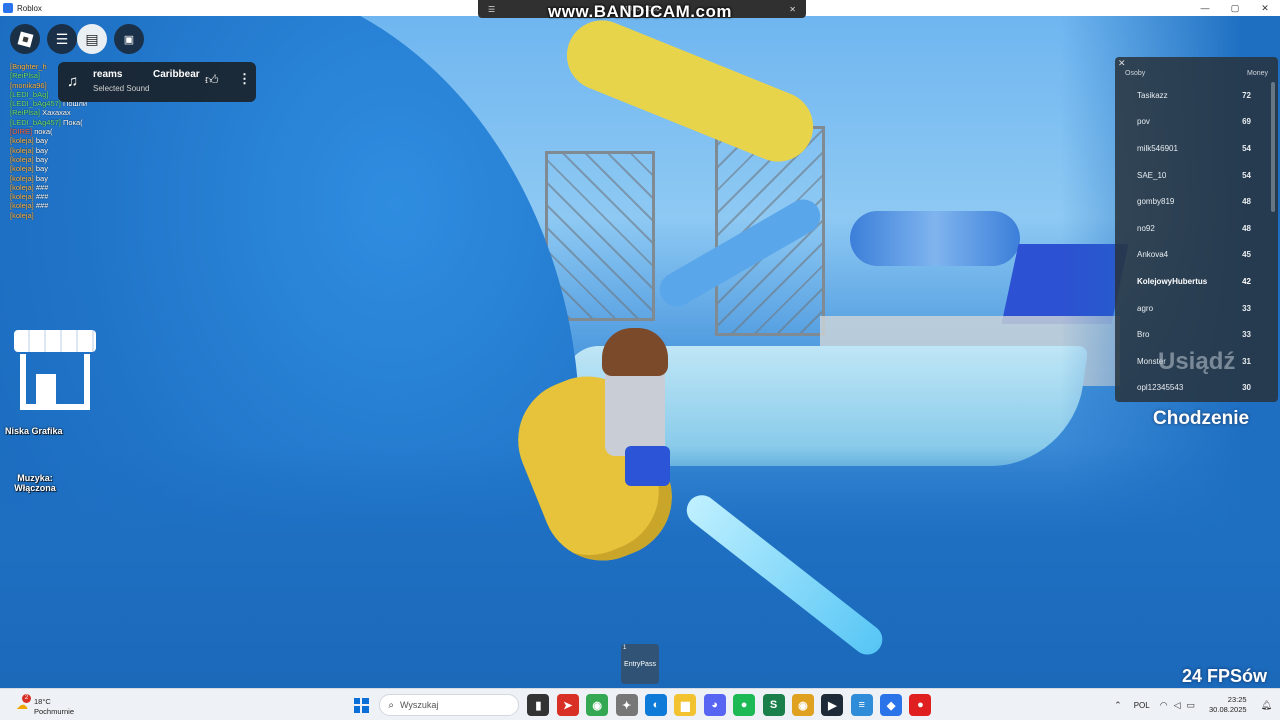 This screenshot has width=1280, height=720. What do you see at coordinates (1196, 281) in the screenshot?
I see `leaderboard-row: KolejowyHubertus 42` at bounding box center [1196, 281].